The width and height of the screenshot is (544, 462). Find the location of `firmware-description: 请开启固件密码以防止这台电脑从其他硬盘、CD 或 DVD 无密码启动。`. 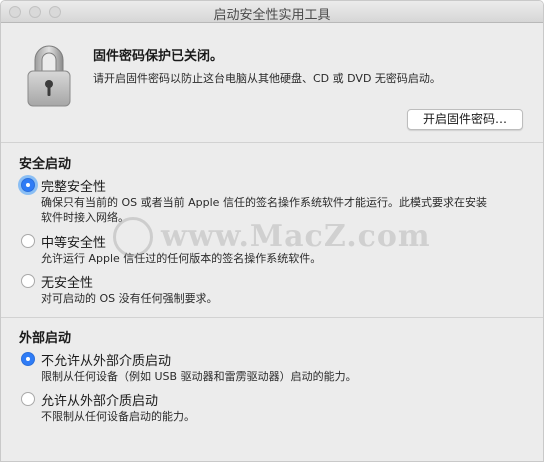

firmware-description: 请开启固件密码以防止这台电脑从其他硬盘、CD 或 DVD 无密码启动。 is located at coordinates (267, 78).